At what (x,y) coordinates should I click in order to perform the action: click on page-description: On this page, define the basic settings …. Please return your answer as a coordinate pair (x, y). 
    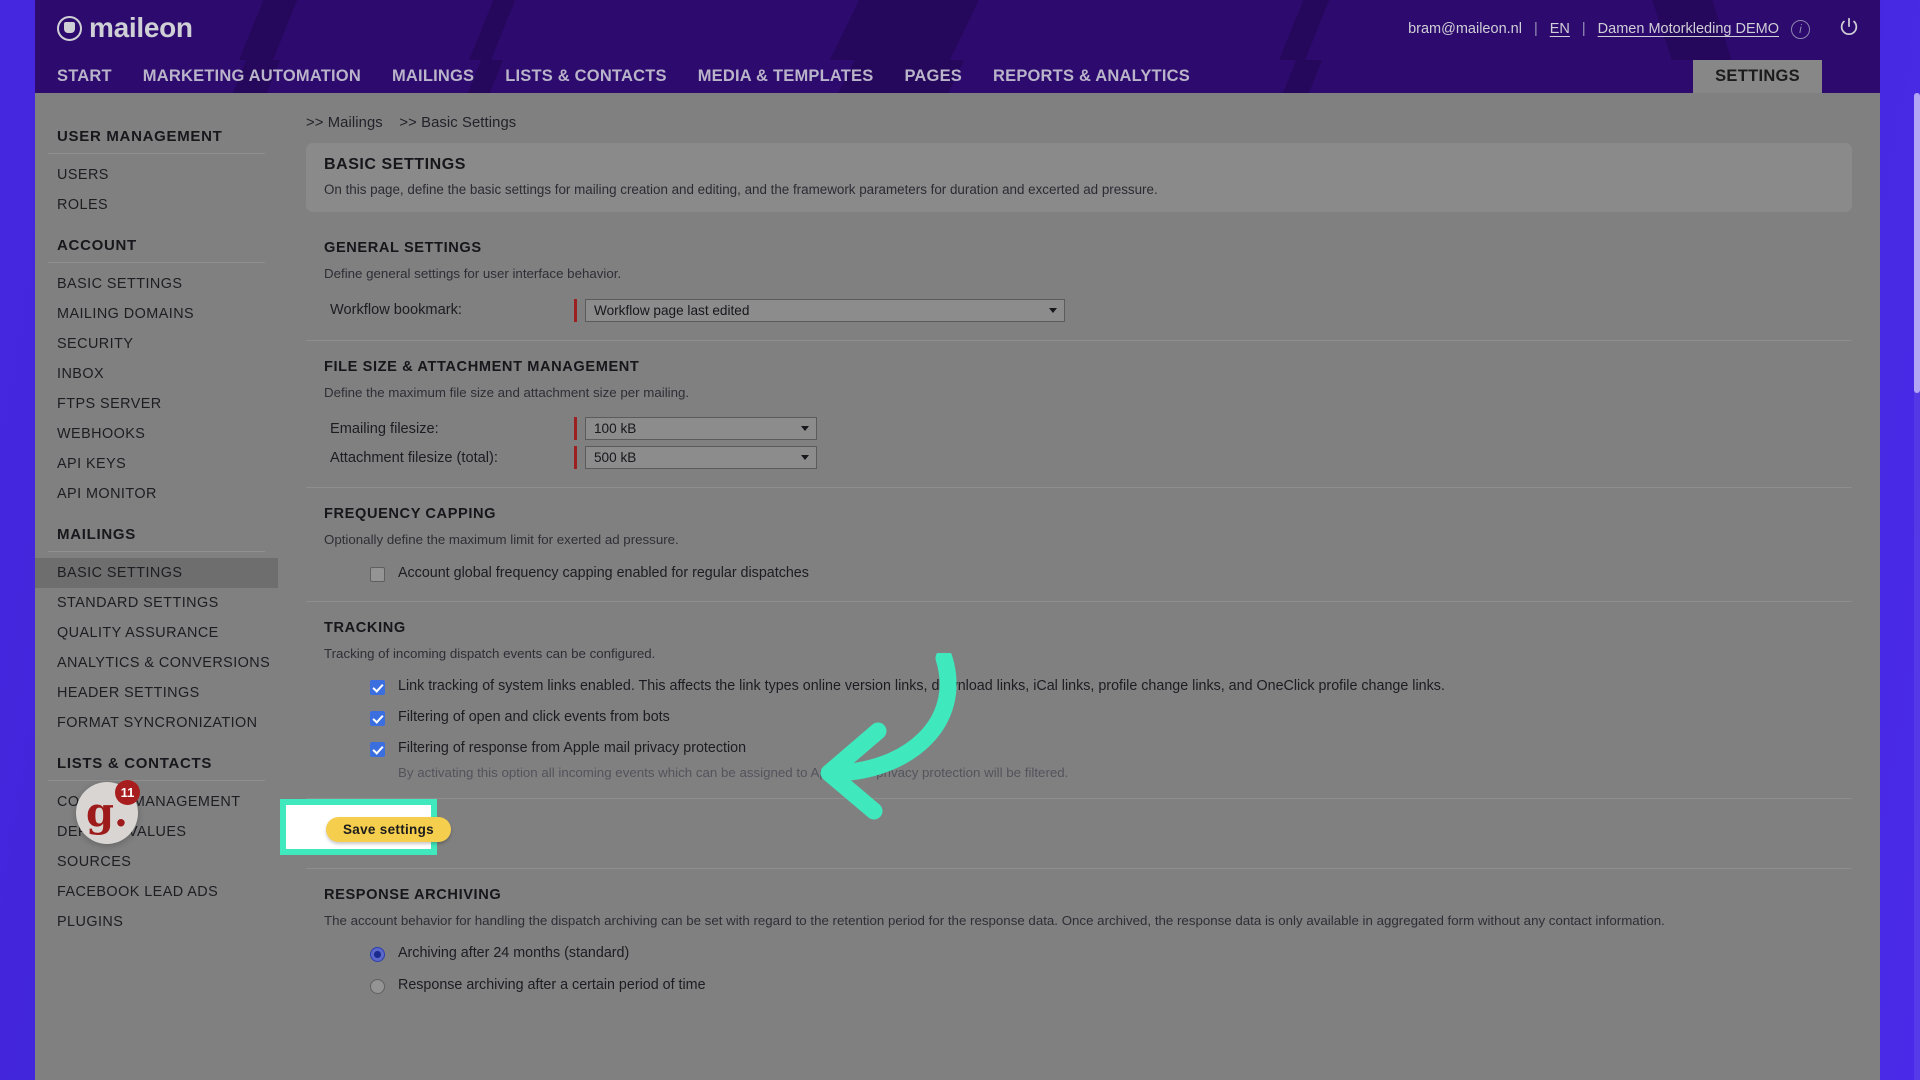
    Looking at the image, I should click on (741, 189).